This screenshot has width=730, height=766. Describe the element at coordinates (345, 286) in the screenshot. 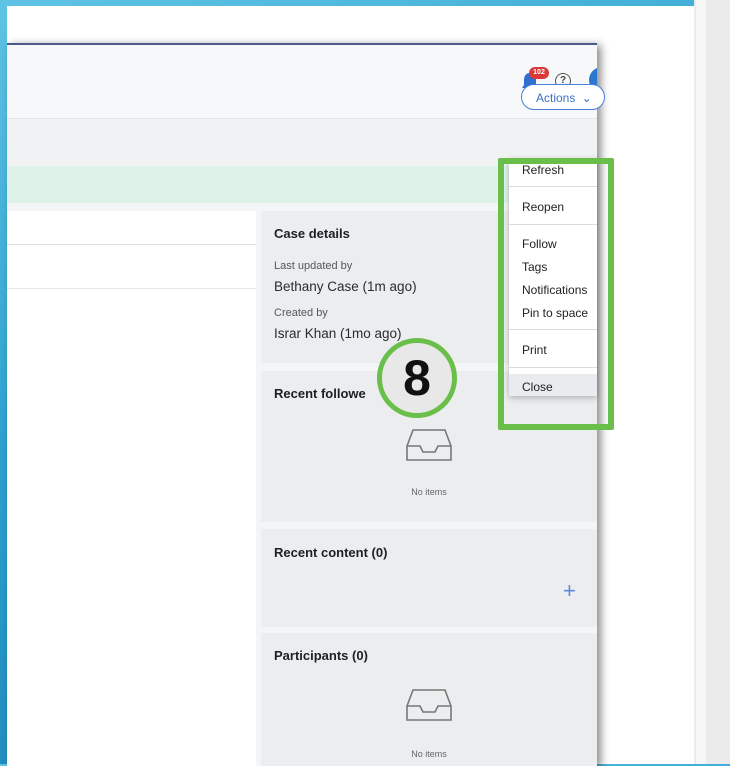

I see `last-updated-value: Bethany Case (1m ago)` at that location.